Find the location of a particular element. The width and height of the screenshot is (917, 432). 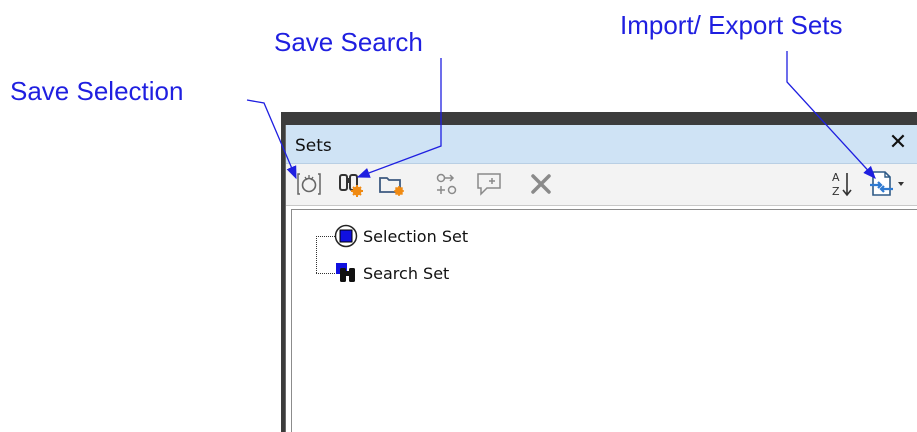

callout-save-search: Save Search is located at coordinates (348, 42).